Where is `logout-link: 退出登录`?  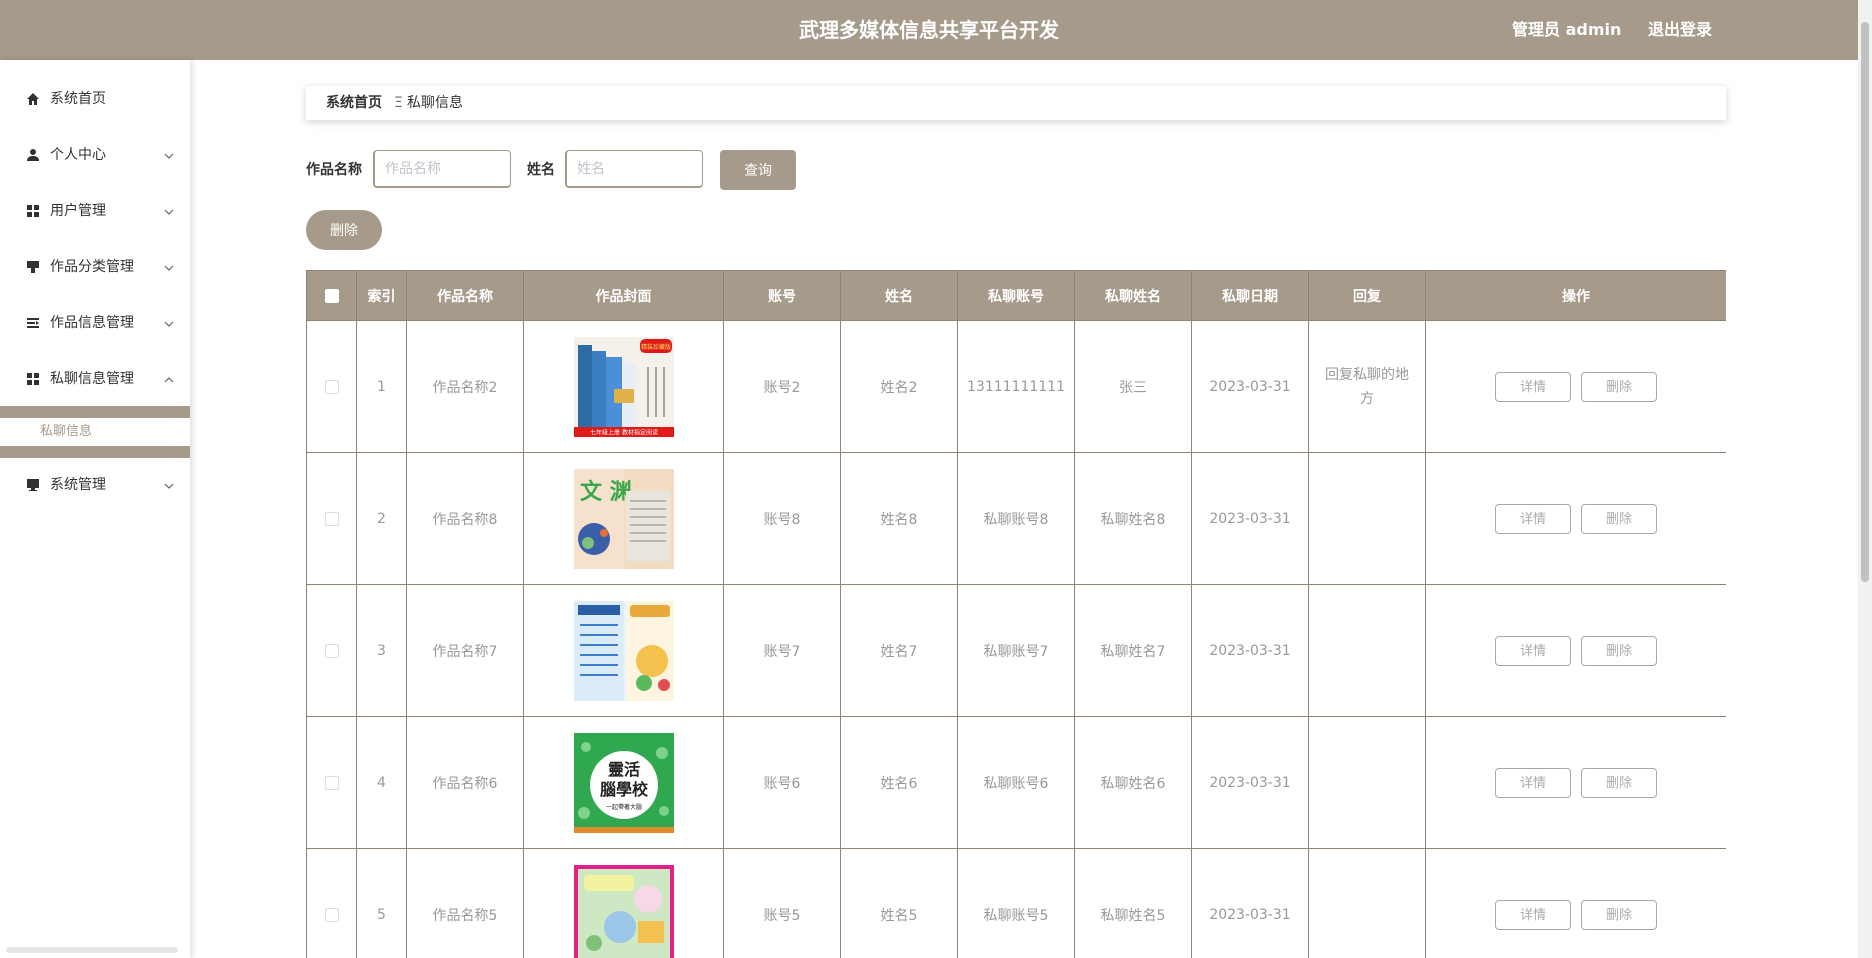
logout-link: 退出登录 is located at coordinates (1680, 30).